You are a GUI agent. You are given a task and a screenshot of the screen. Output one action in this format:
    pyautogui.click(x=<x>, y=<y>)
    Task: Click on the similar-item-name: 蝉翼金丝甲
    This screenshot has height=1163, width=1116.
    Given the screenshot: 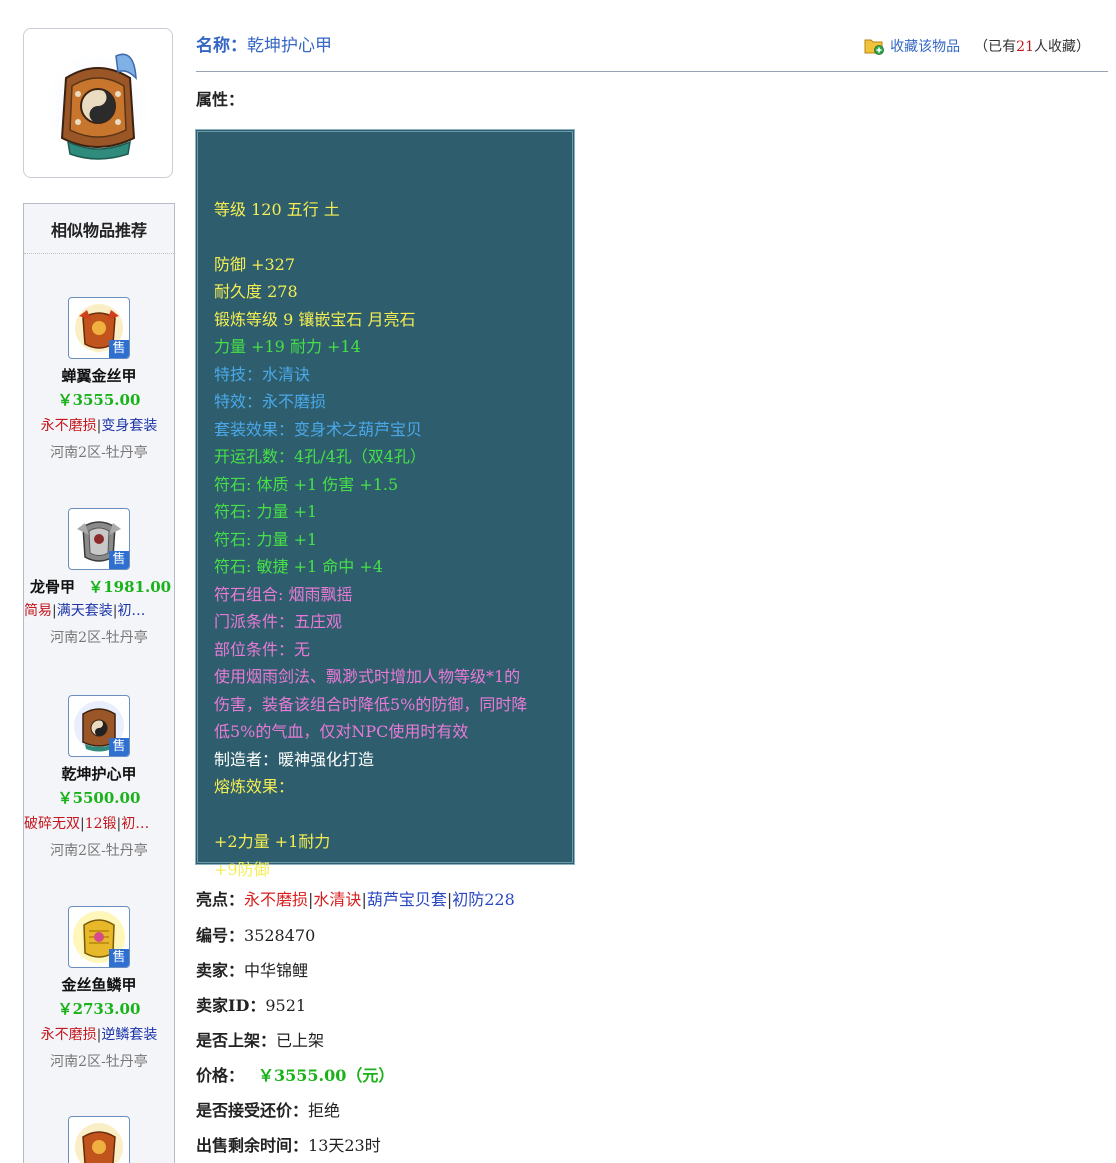 What is the action you would take?
    pyautogui.click(x=99, y=376)
    